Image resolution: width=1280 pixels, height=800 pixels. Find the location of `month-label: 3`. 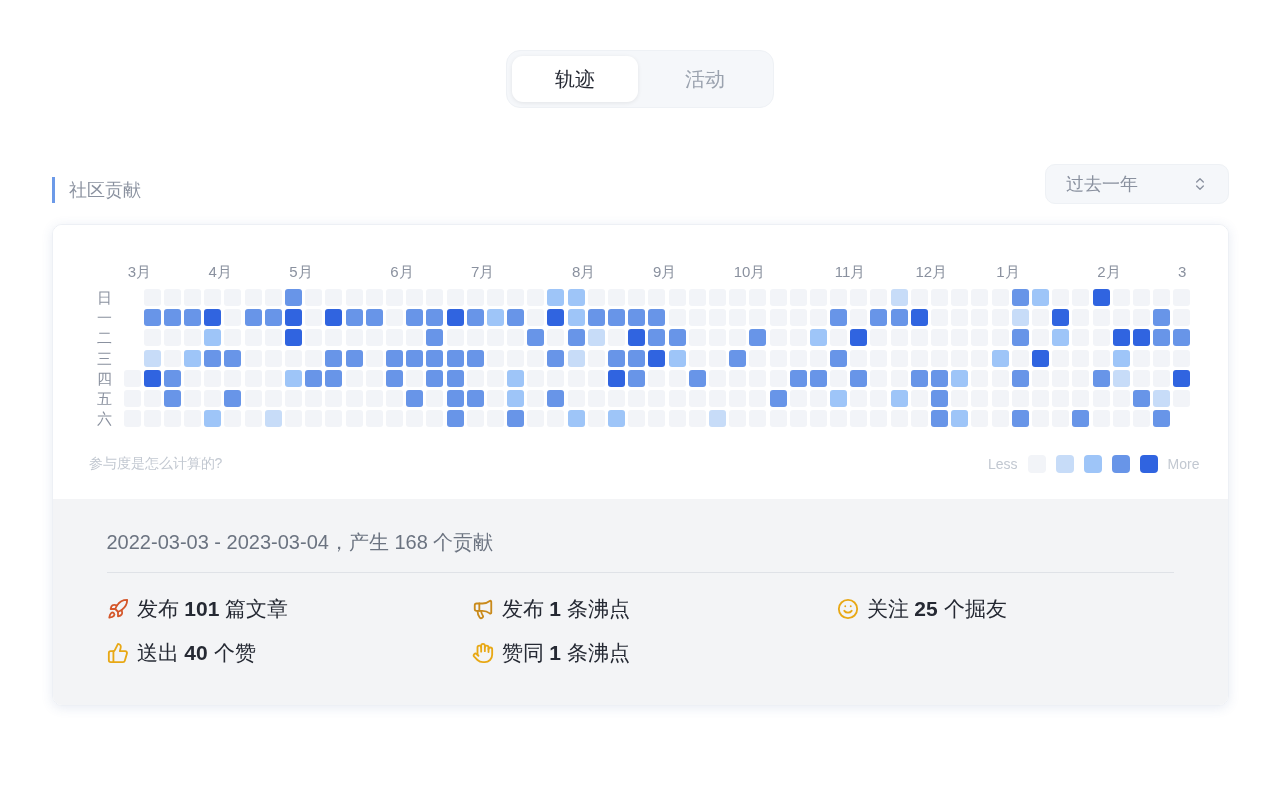

month-label: 3 is located at coordinates (1182, 271).